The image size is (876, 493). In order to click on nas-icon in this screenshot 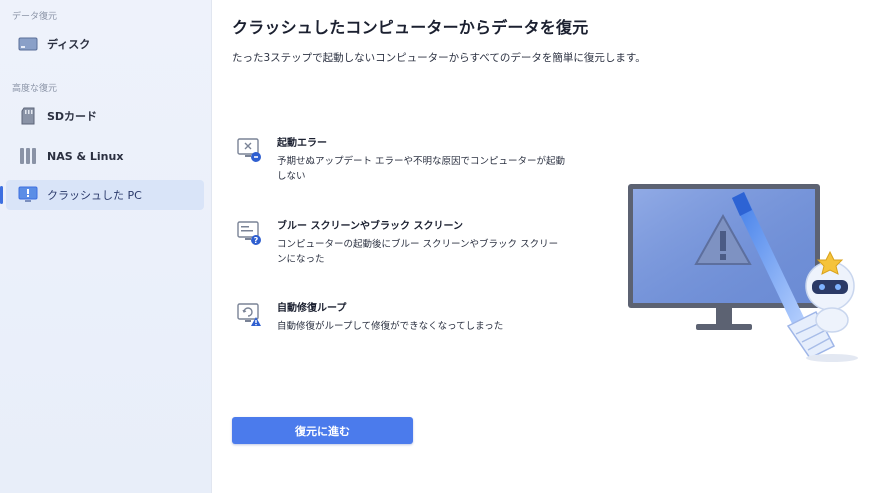, I will do `click(28, 156)`.